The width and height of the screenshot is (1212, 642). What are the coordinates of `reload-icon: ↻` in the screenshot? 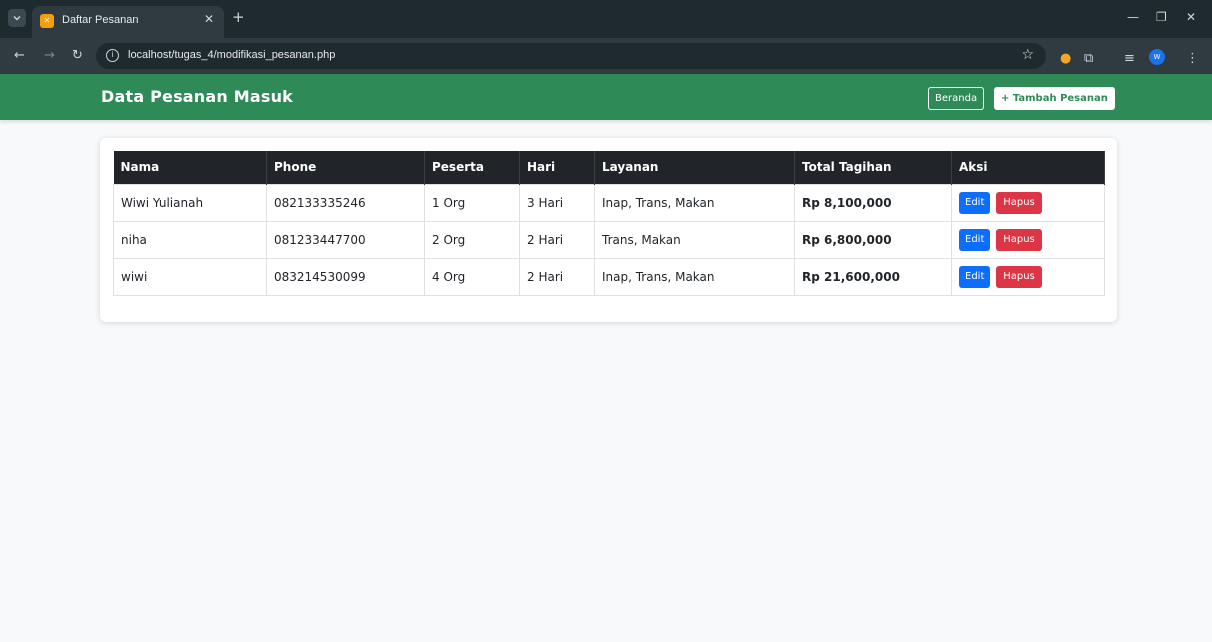 It's located at (77, 55).